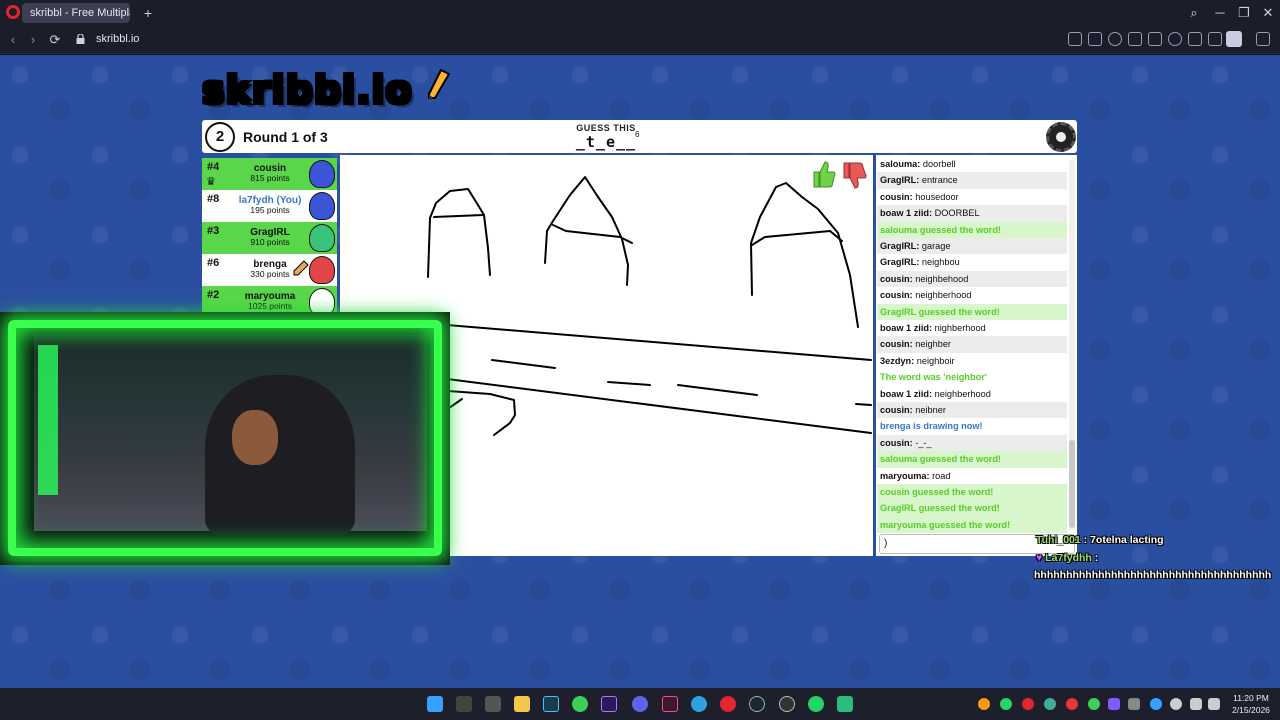 The image size is (1280, 720). Describe the element at coordinates (937, 196) in the screenshot. I see `chat-text: housedoor` at that location.